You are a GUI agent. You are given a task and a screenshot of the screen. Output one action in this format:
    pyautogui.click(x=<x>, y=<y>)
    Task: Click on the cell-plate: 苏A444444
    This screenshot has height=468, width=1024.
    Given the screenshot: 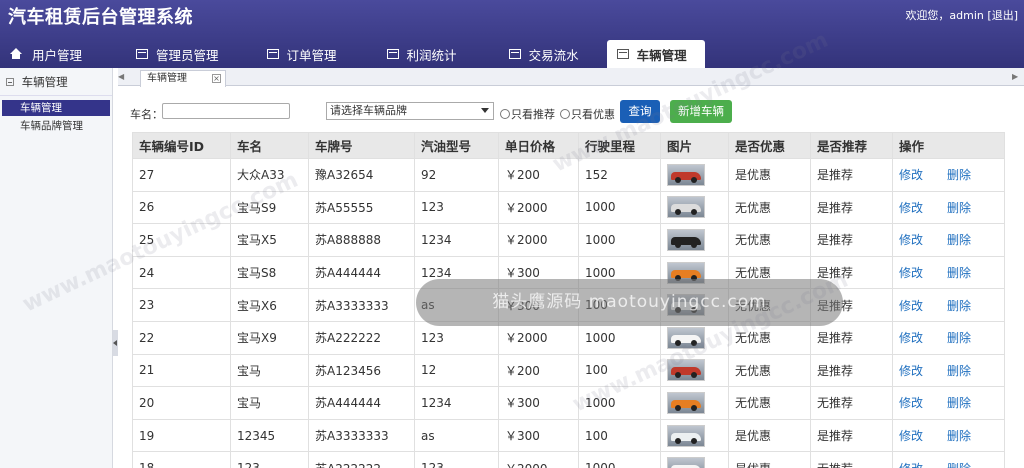 What is the action you would take?
    pyautogui.click(x=361, y=272)
    